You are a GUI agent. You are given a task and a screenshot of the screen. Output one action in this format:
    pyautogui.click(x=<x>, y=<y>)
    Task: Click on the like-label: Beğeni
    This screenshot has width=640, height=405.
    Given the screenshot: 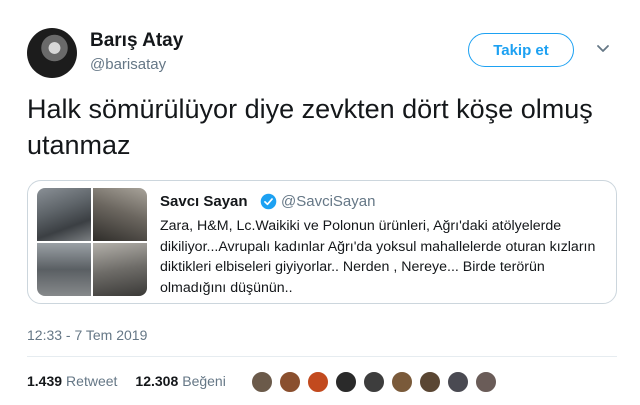 What is the action you would take?
    pyautogui.click(x=204, y=381)
    